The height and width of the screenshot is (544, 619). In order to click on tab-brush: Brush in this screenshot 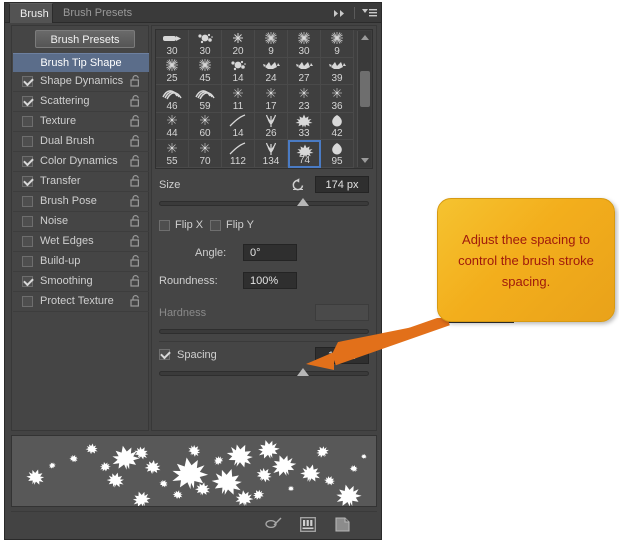, I will do `click(31, 13)`.